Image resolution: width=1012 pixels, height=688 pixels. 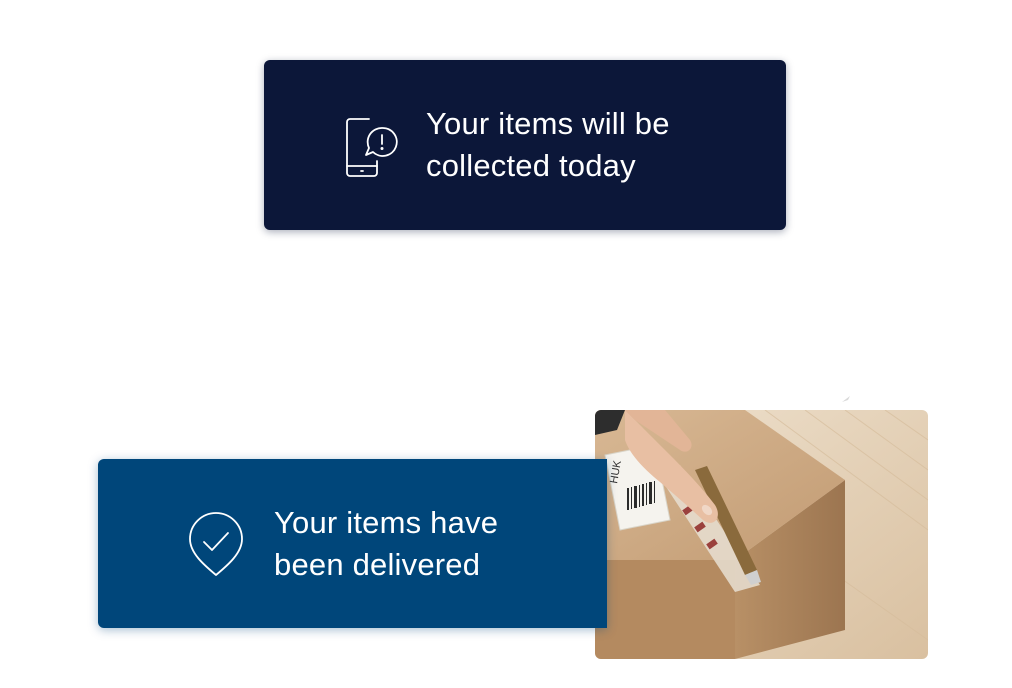 What do you see at coordinates (548, 144) in the screenshot?
I see `collected-message: Your items will be collected today` at bounding box center [548, 144].